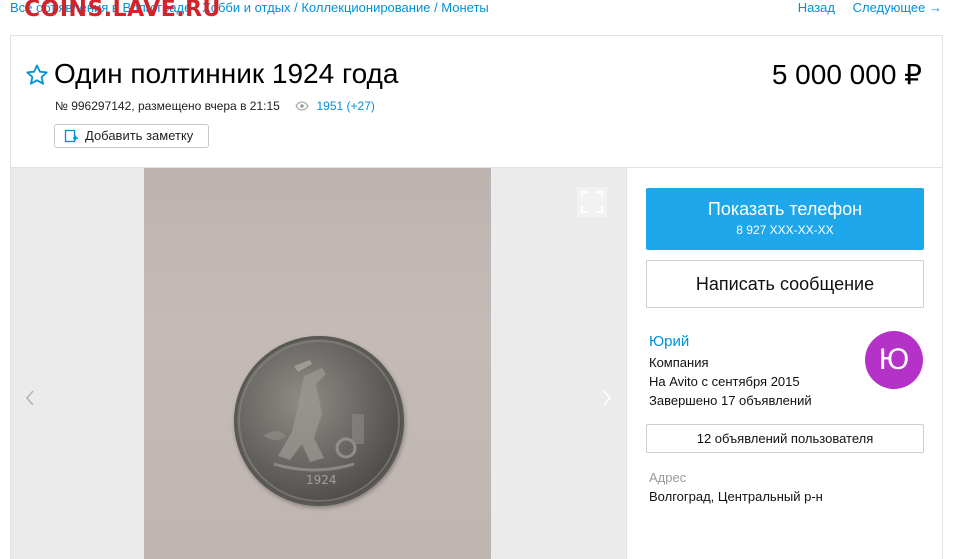 Image resolution: width=960 pixels, height=559 pixels. What do you see at coordinates (302, 106) in the screenshot?
I see `eye-icon` at bounding box center [302, 106].